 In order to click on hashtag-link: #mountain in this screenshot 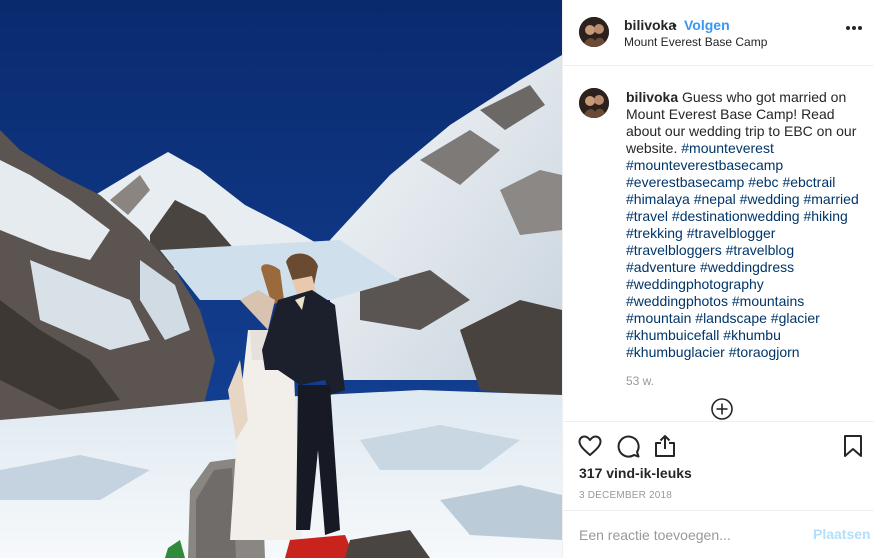, I will do `click(658, 318)`.